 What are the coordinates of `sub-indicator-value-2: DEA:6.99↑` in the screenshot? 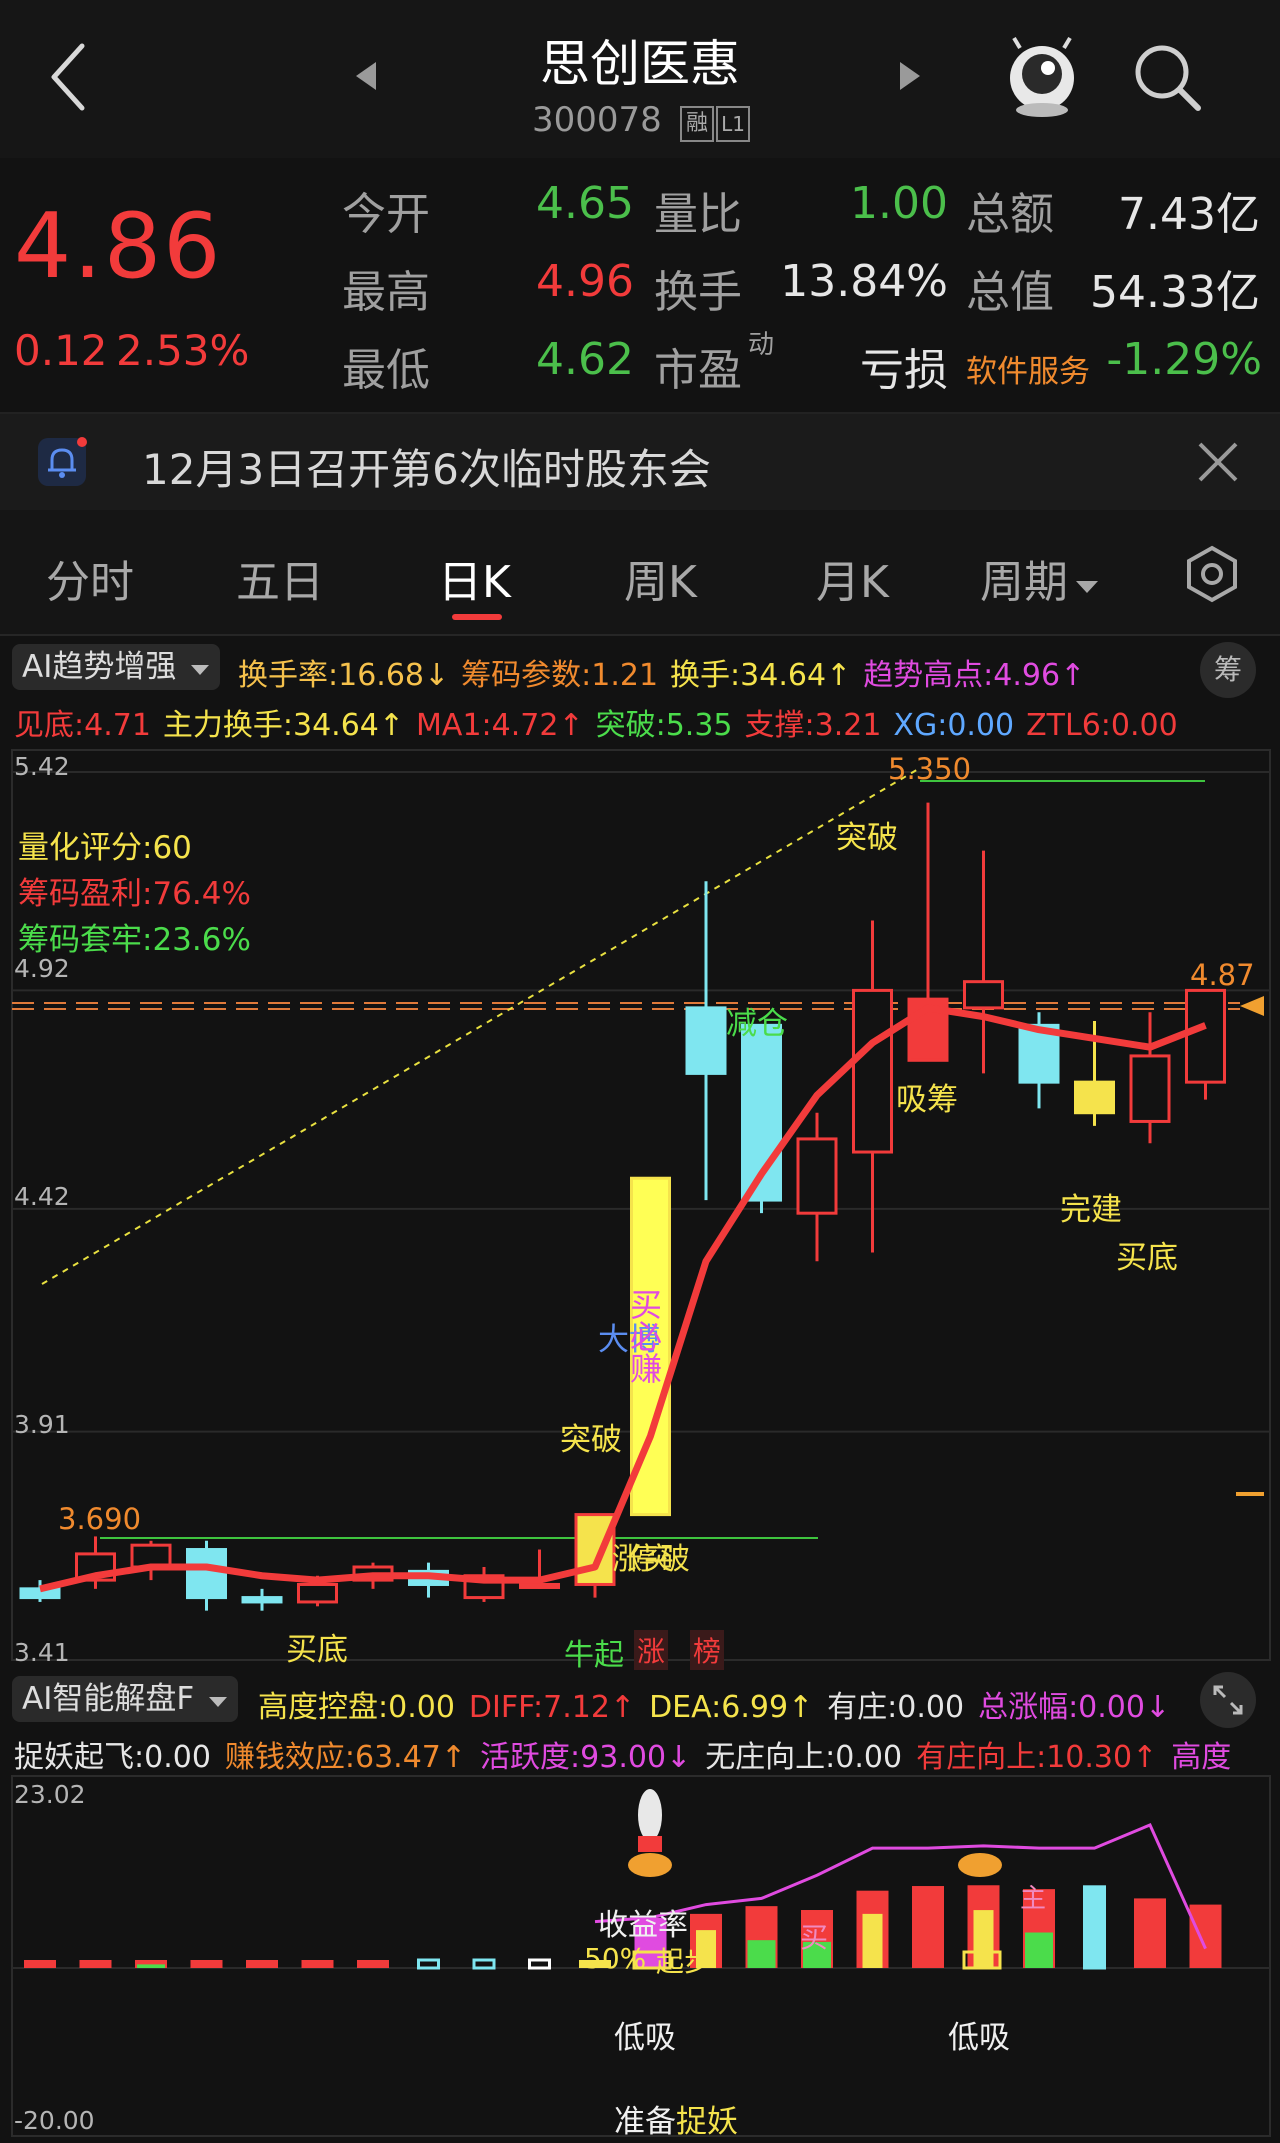 It's located at (731, 1707).